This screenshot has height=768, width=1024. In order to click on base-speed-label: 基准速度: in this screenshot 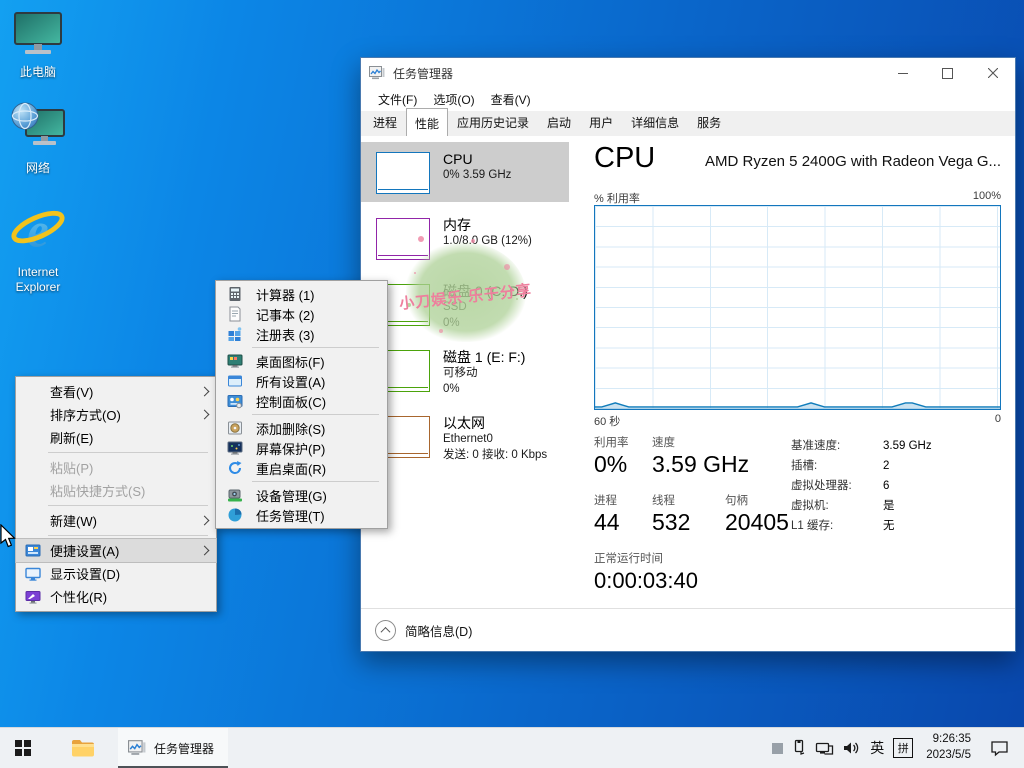, I will do `click(816, 446)`.